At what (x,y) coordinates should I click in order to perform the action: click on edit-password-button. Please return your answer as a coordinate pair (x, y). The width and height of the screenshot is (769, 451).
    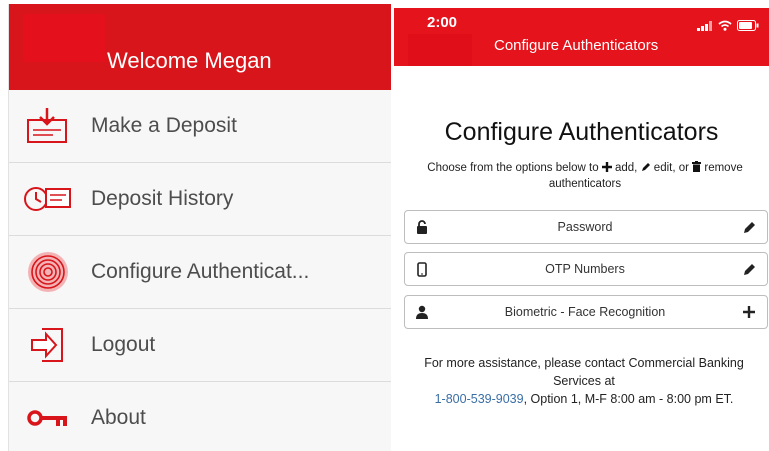
    Looking at the image, I should click on (749, 227).